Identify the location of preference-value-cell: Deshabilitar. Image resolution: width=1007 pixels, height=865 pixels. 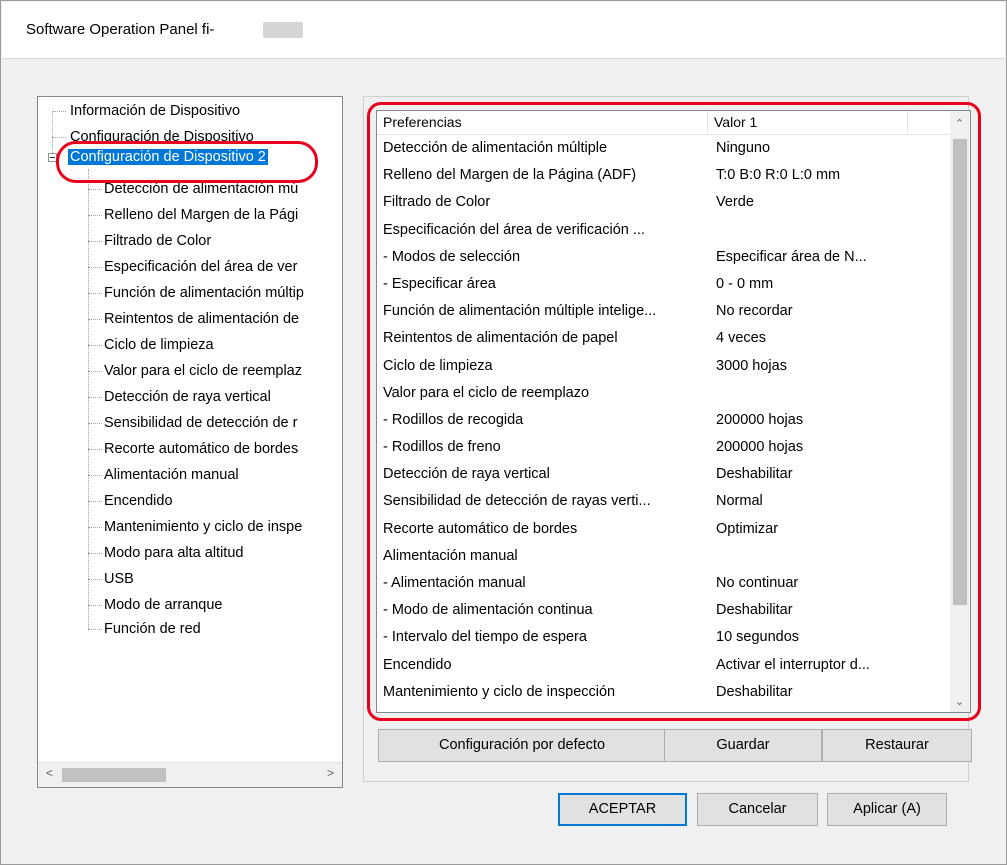
(754, 474).